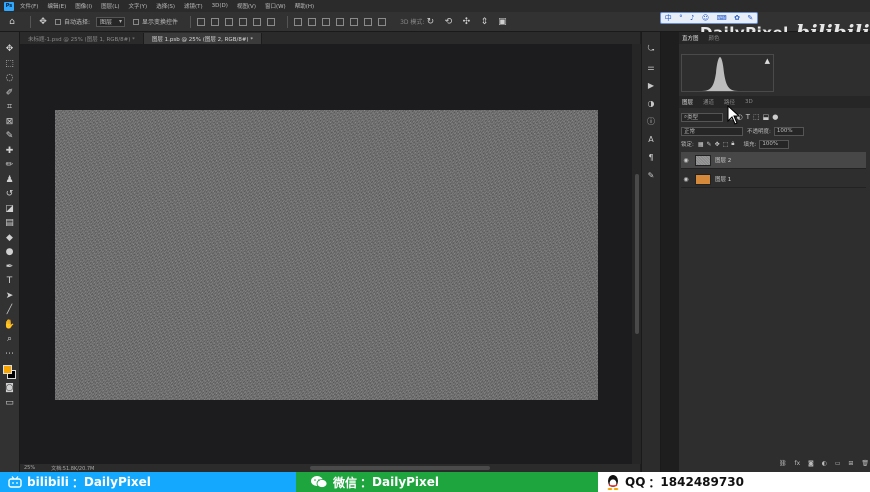 Image resolution: width=870 pixels, height=492 pixels. Describe the element at coordinates (10, 136) in the screenshot. I see `eyedropper-tool-icon: ✎` at that location.